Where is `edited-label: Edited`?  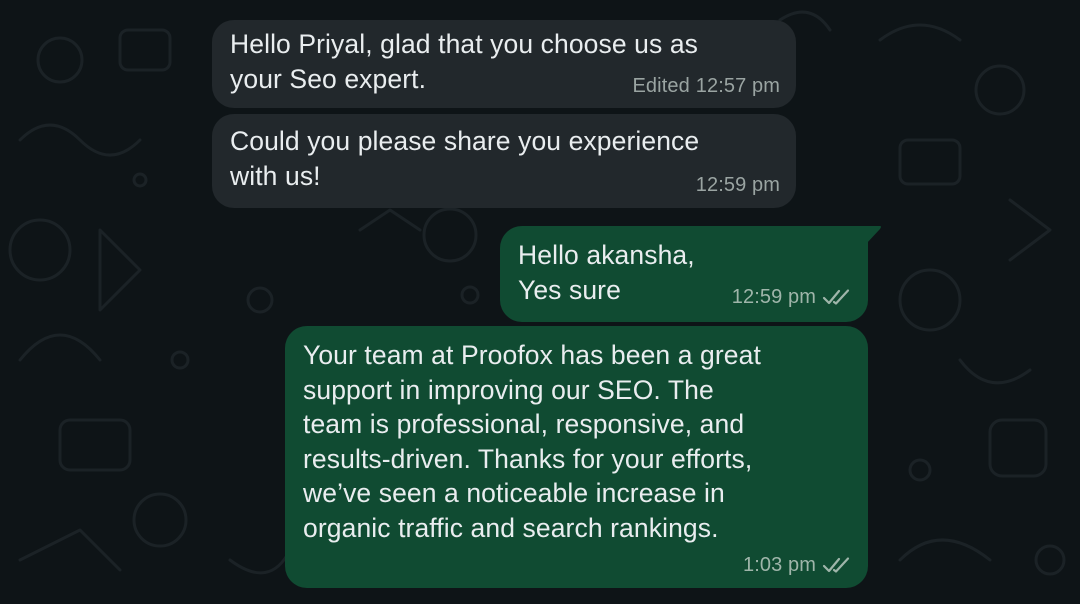 edited-label: Edited is located at coordinates (661, 85).